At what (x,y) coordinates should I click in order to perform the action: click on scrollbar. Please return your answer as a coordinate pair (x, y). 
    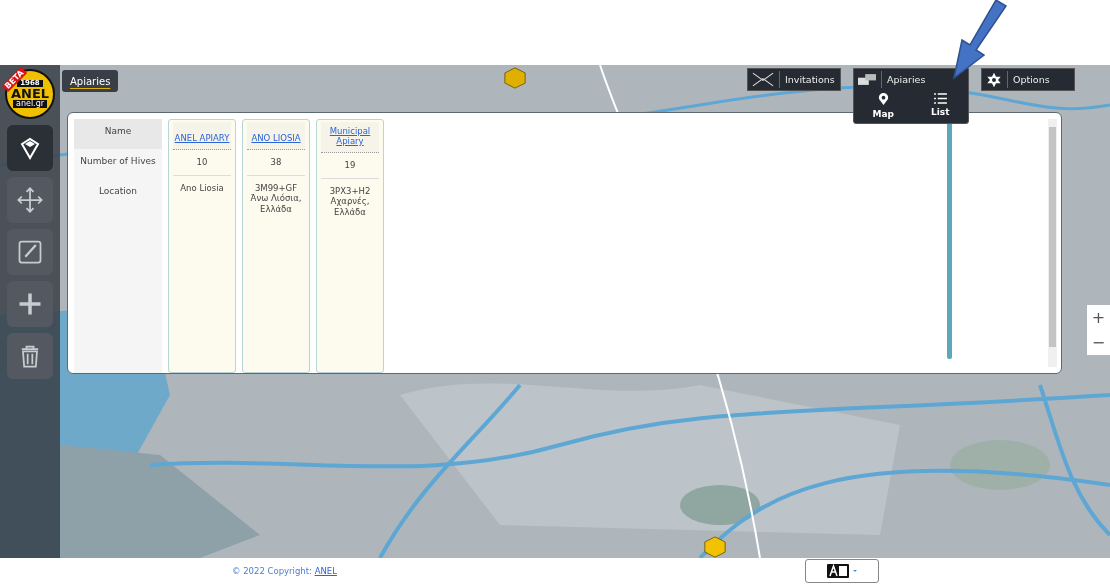
    Looking at the image, I should click on (1052, 243).